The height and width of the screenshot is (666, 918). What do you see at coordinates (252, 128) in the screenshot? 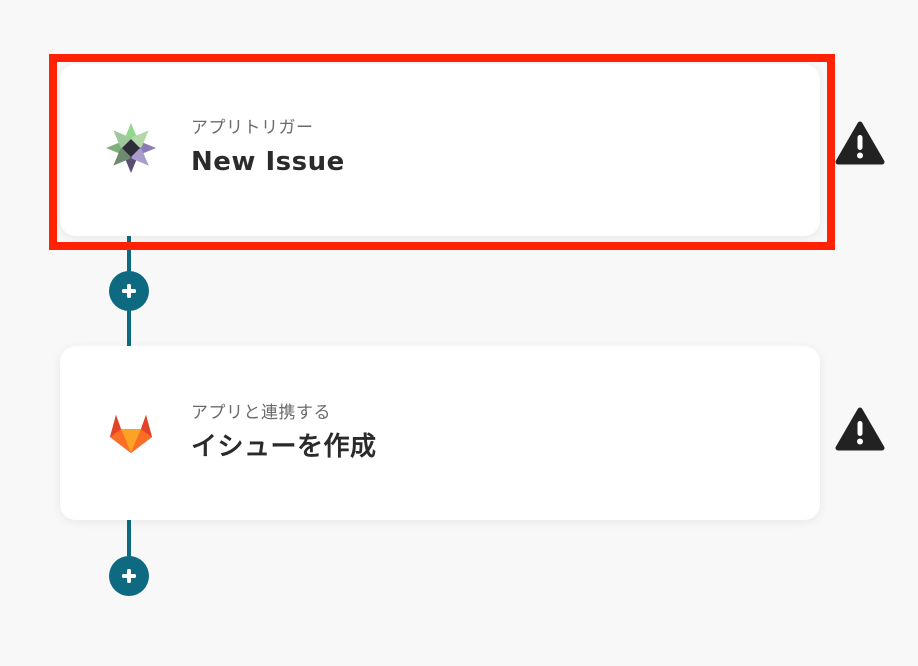
I see `step-type-label: アプリトリガー` at bounding box center [252, 128].